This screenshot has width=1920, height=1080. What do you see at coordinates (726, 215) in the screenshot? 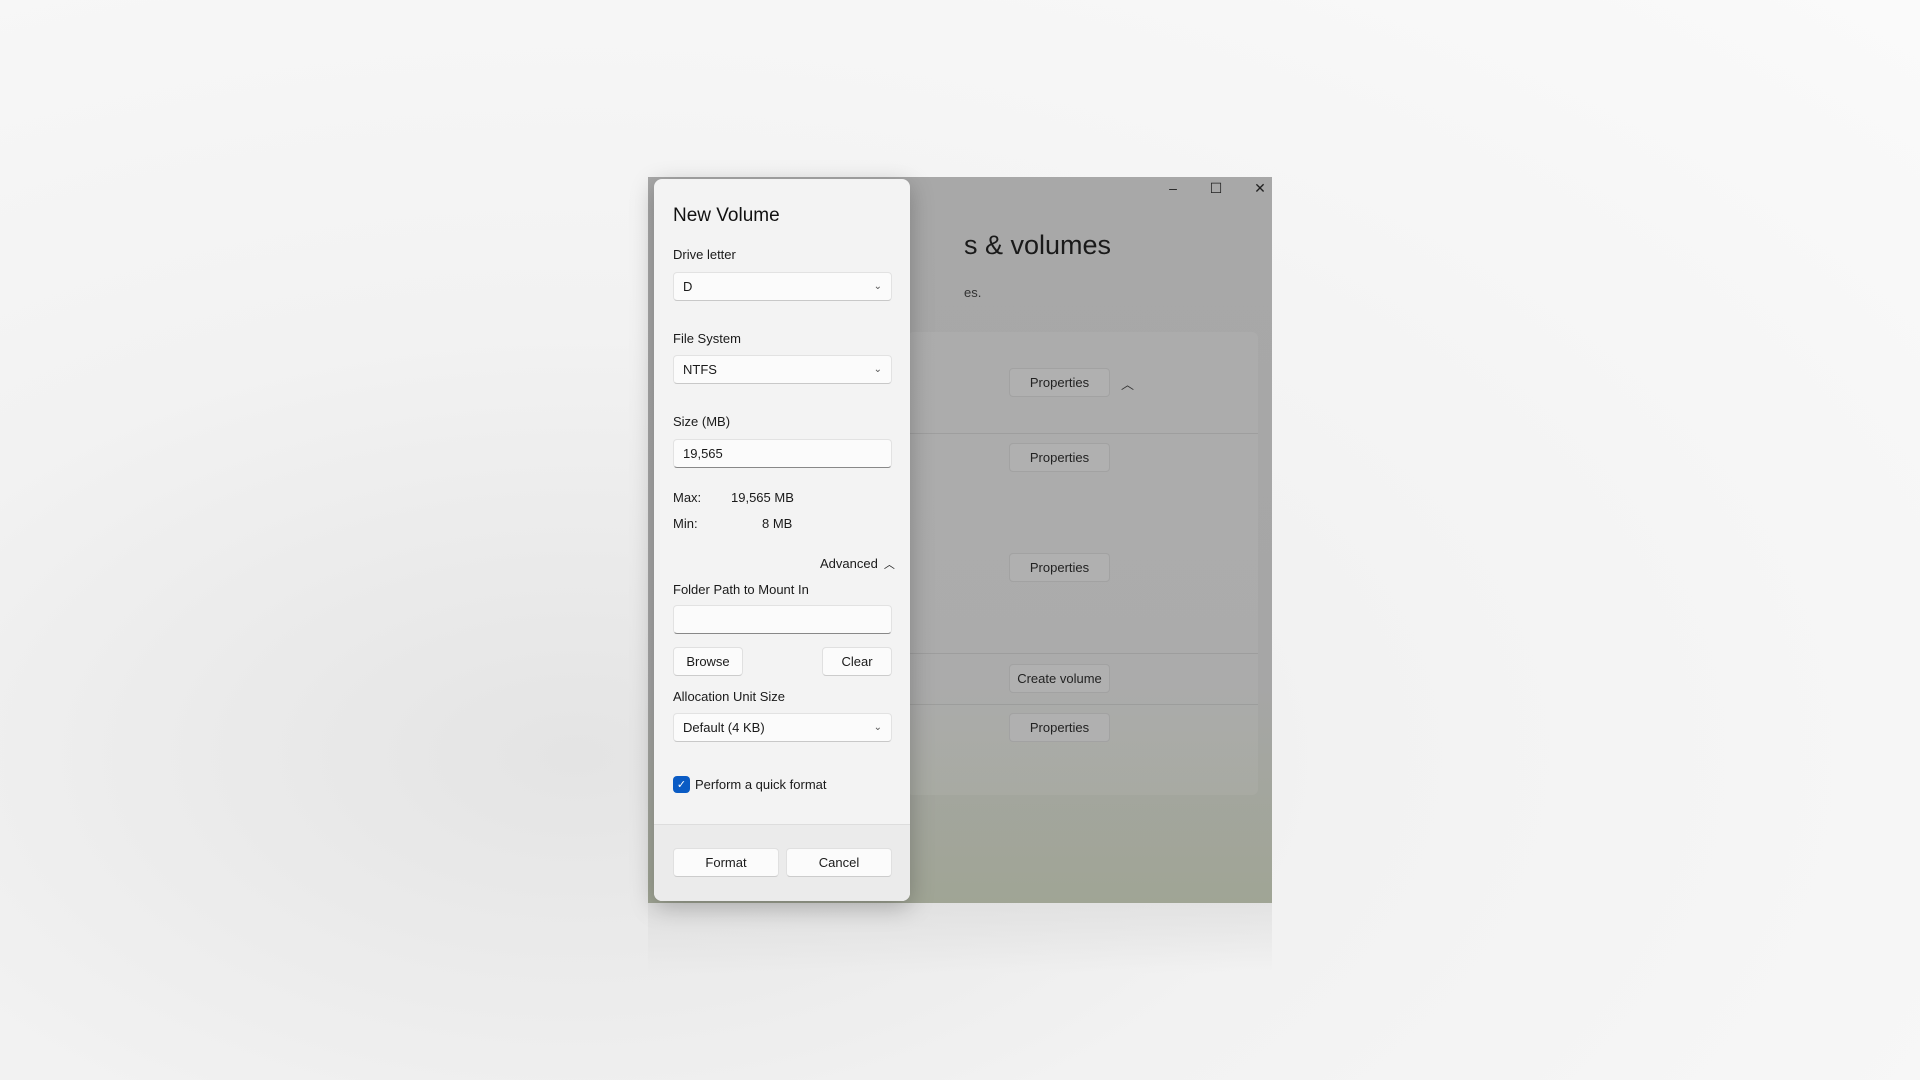
I see `dialog-title: New Volume` at bounding box center [726, 215].